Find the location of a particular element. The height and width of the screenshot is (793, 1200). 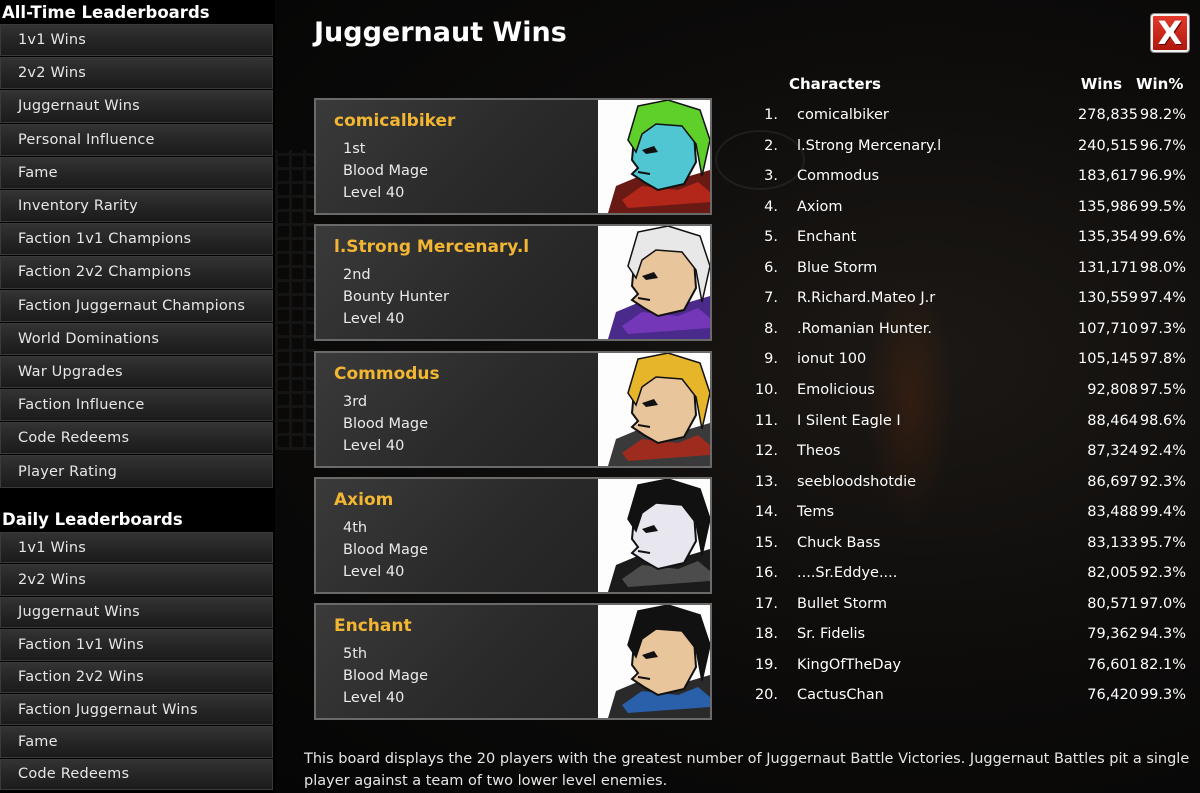

alltime-leaderboards-title: All-Time Leaderboards is located at coordinates (106, 12).